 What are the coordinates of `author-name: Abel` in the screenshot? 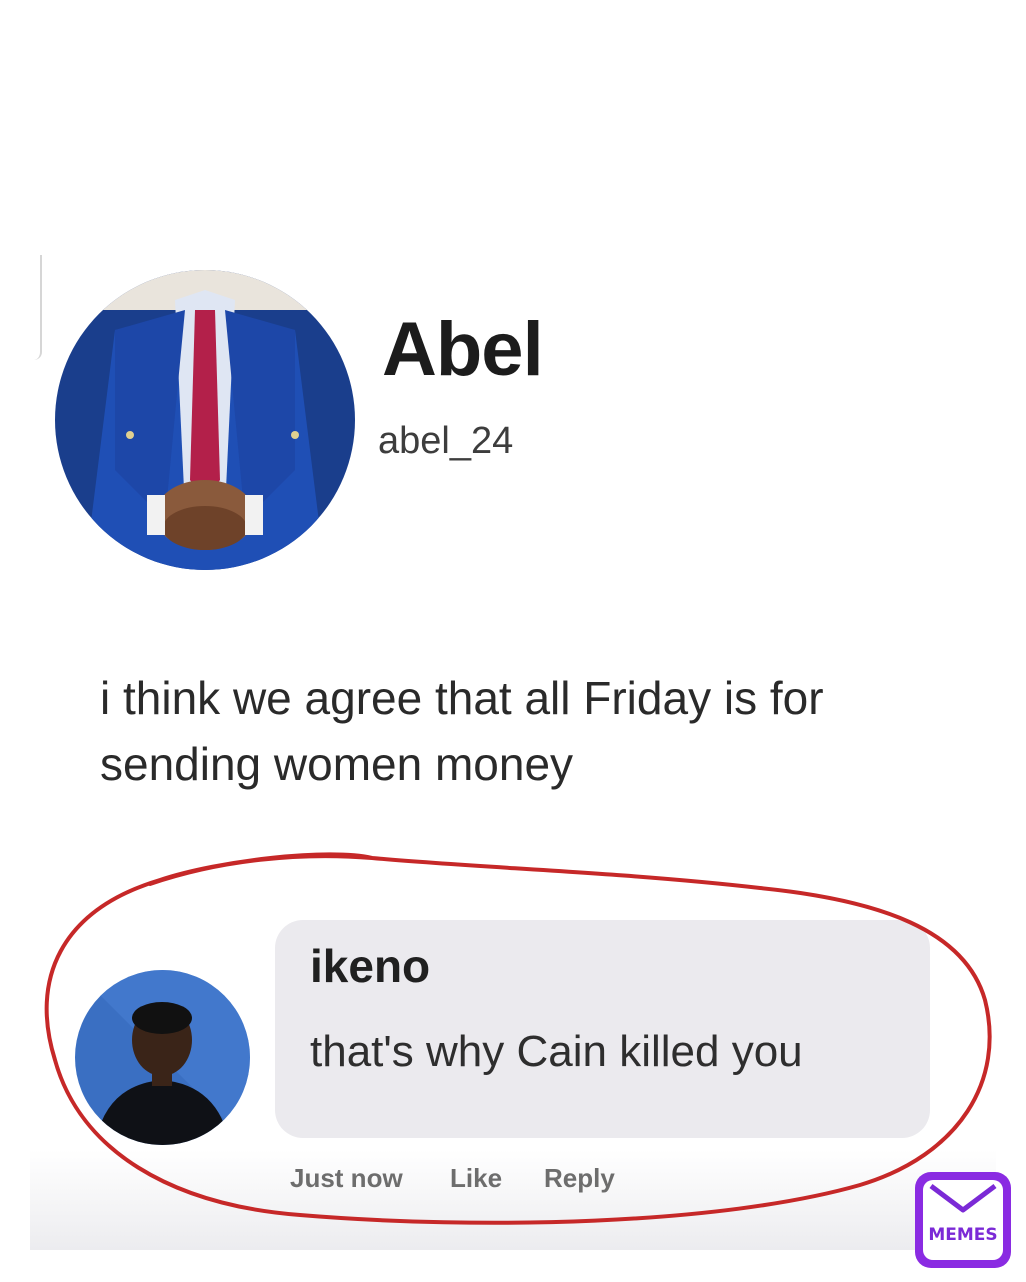 It's located at (463, 350).